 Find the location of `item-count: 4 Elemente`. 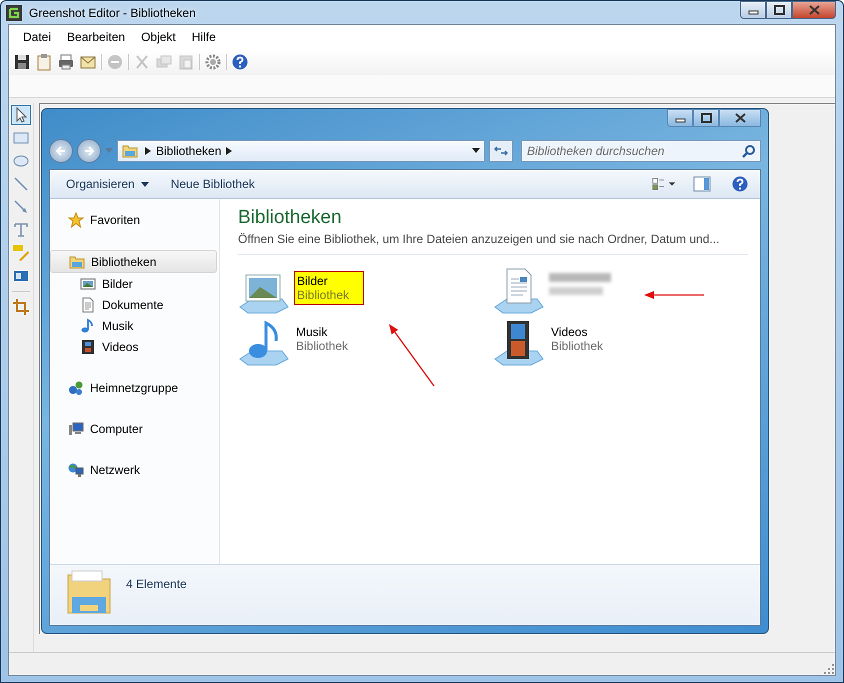

item-count: 4 Elemente is located at coordinates (156, 584).